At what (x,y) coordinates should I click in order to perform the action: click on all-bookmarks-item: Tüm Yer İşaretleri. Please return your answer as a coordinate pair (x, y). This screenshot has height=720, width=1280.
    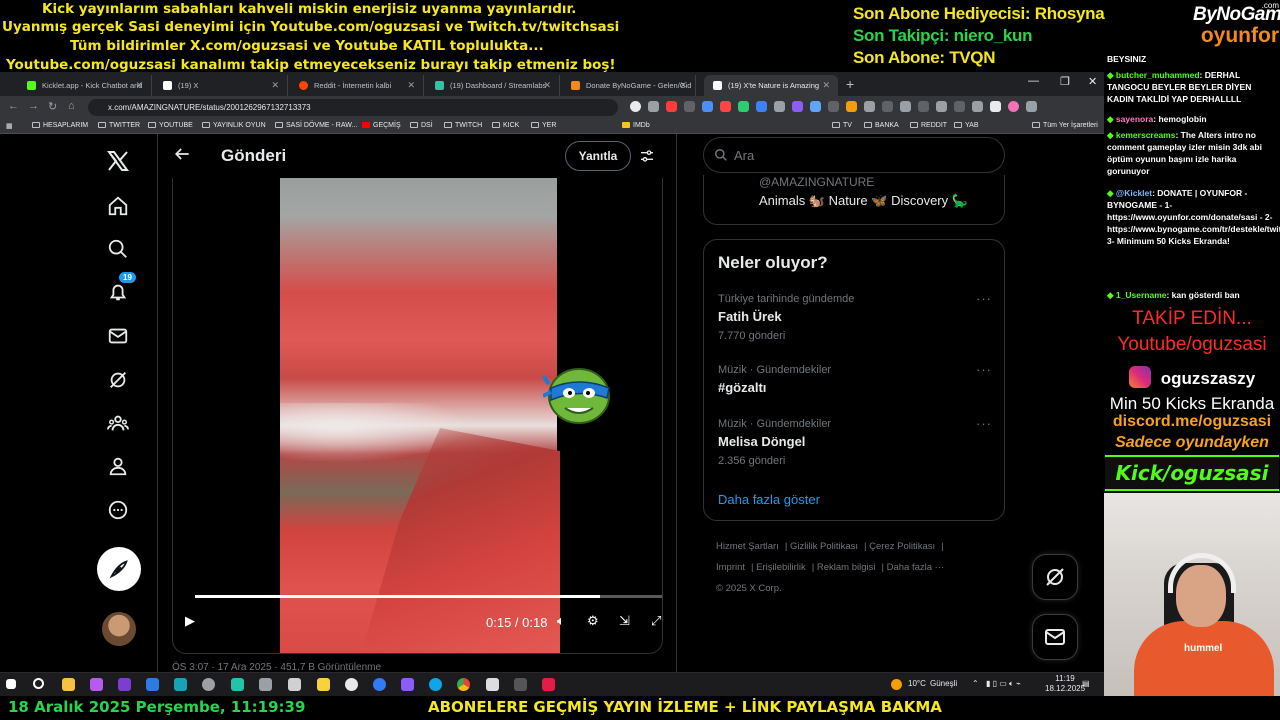
    Looking at the image, I should click on (1065, 125).